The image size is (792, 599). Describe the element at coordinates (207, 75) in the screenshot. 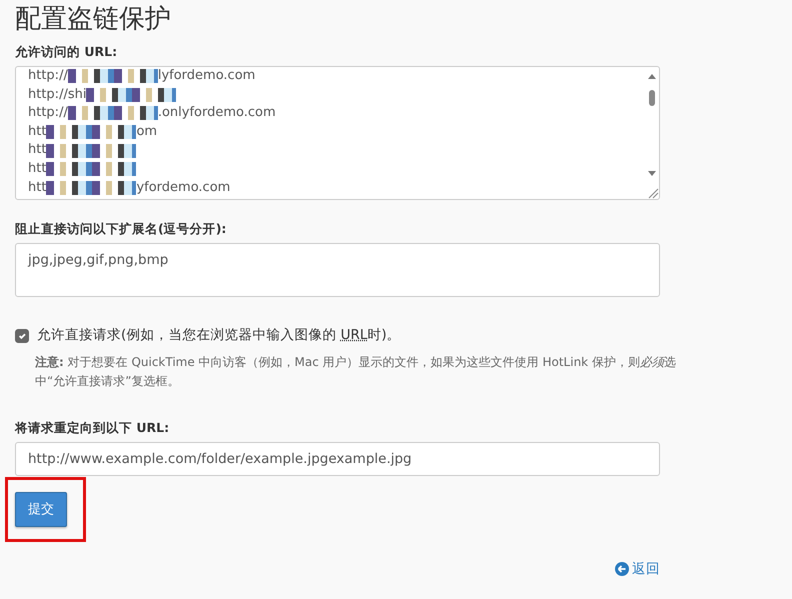

I see `url-text: lyfordemo.com` at that location.